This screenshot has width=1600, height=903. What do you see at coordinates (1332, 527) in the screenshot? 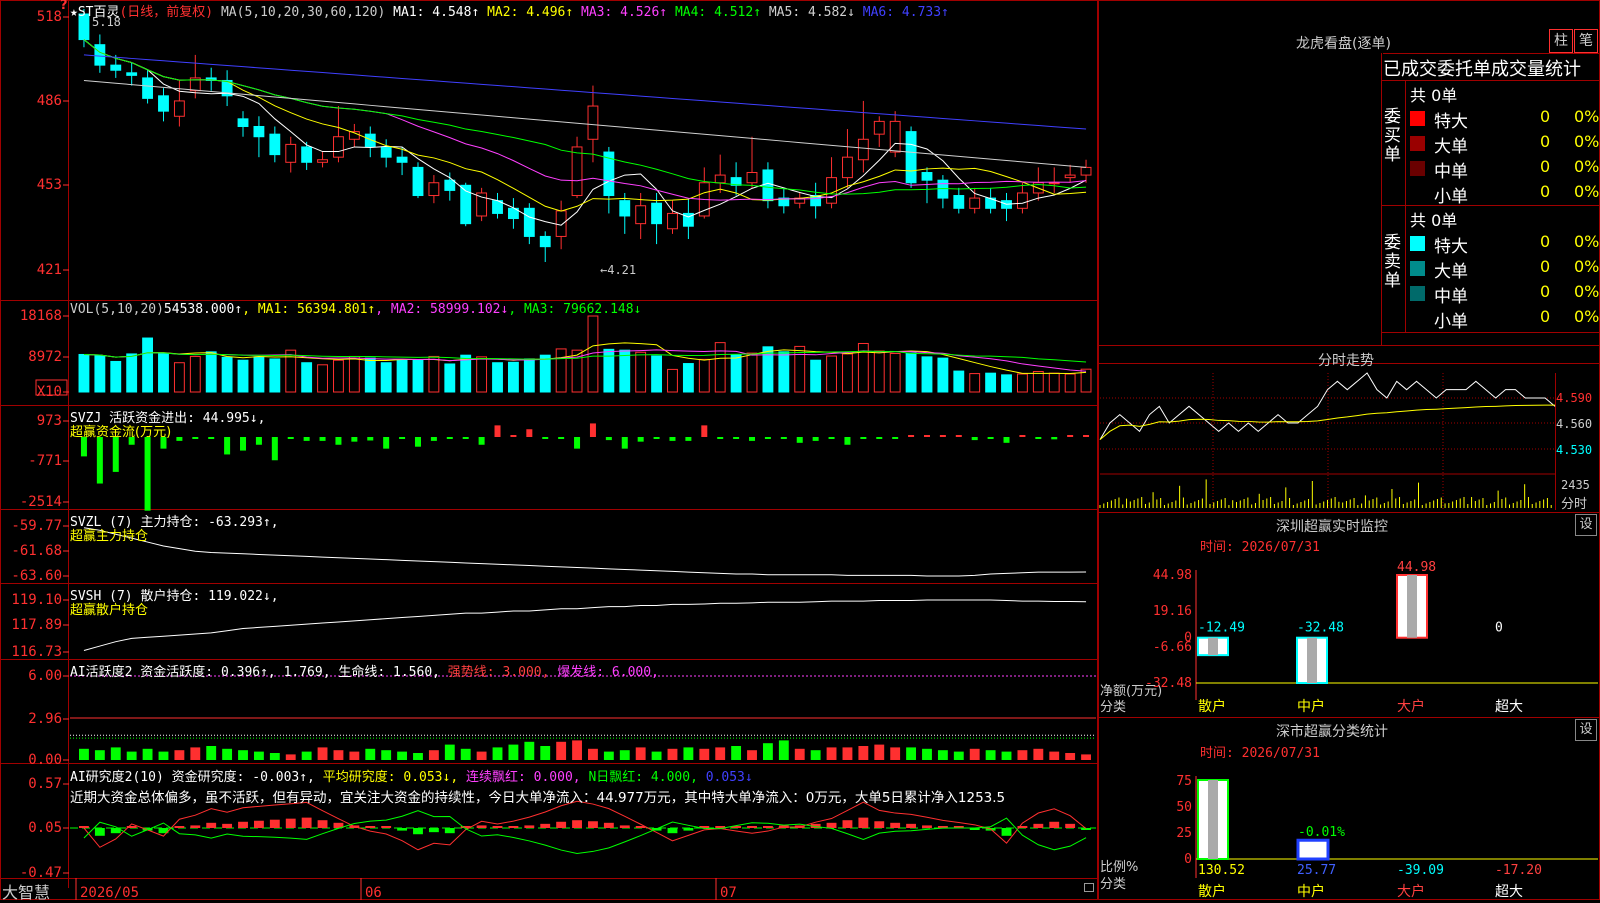
I see `monitor-title: 深圳超赢实时监控` at bounding box center [1332, 527].